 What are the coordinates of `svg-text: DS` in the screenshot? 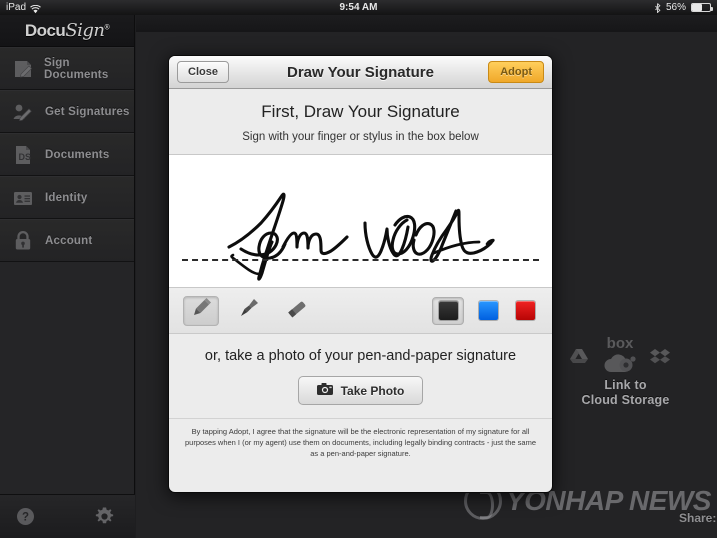 It's located at (25, 157).